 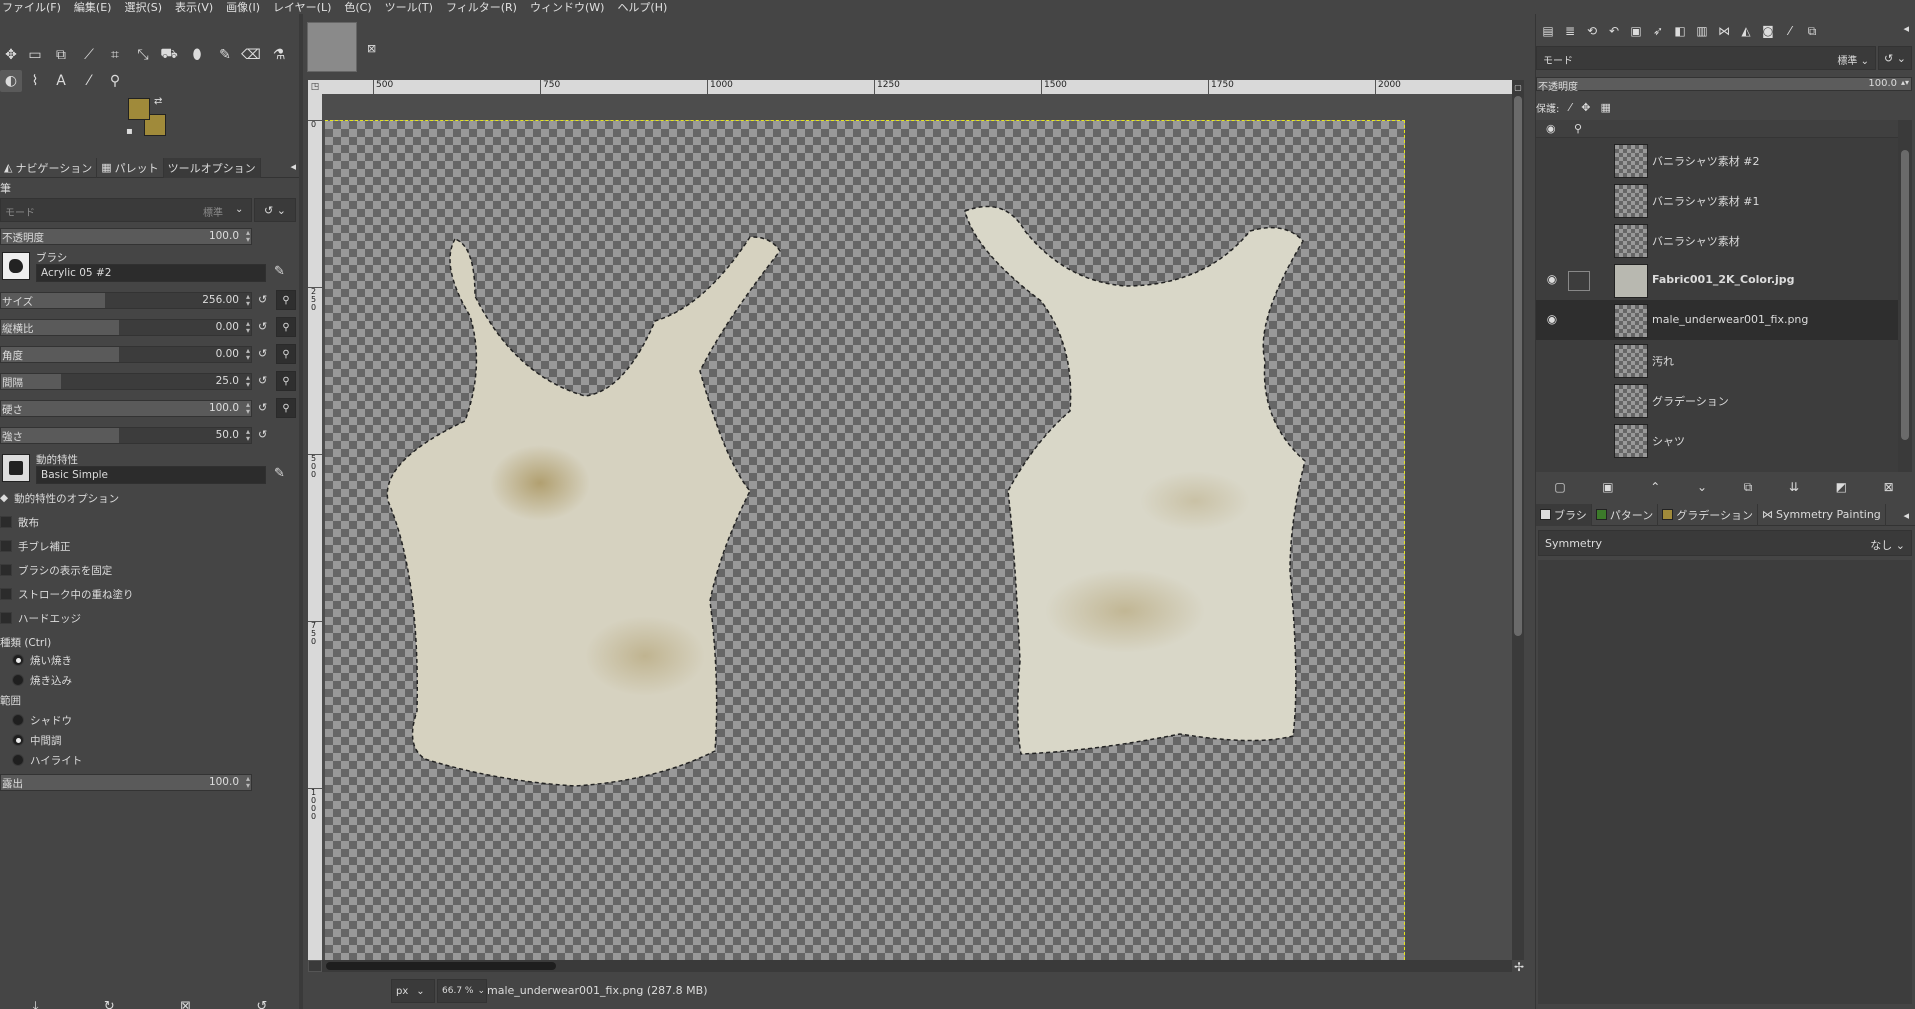 What do you see at coordinates (301, 511) in the screenshot?
I see `dock-separator` at bounding box center [301, 511].